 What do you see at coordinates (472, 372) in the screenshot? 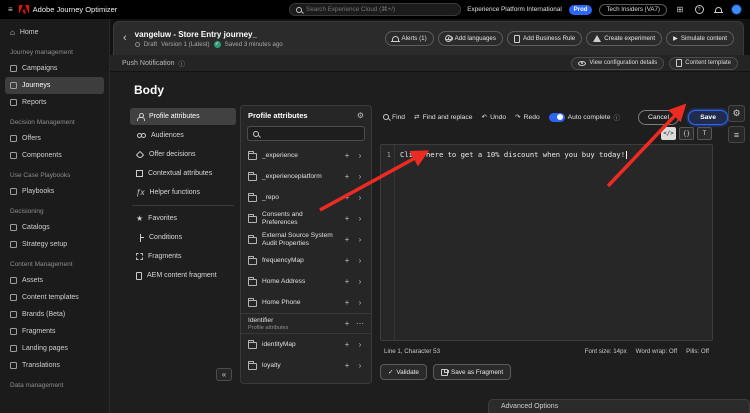
I see `save-as-fragment-button: Save as Fragment` at bounding box center [472, 372].